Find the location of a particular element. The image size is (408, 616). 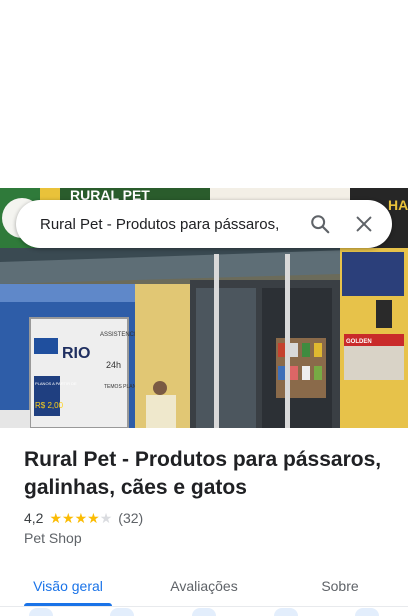

tab-reviews: Avaliações is located at coordinates (204, 586).